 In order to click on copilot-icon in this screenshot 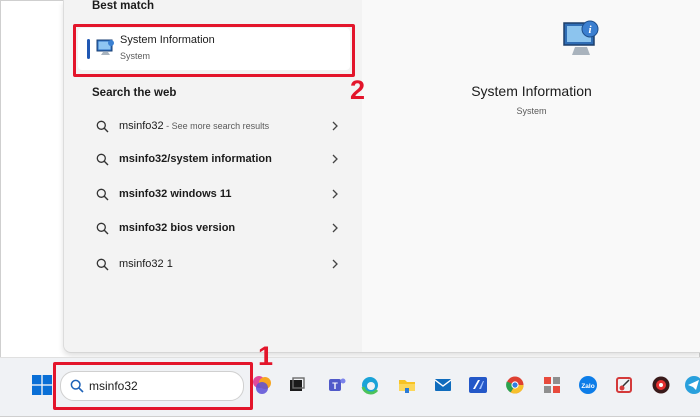, I will do `click(262, 385)`.